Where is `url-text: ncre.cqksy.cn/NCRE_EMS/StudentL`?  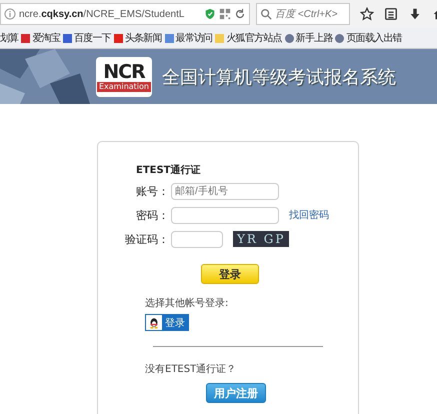 url-text: ncre.cqksy.cn/NCRE_EMS/StudentL is located at coordinates (102, 14).